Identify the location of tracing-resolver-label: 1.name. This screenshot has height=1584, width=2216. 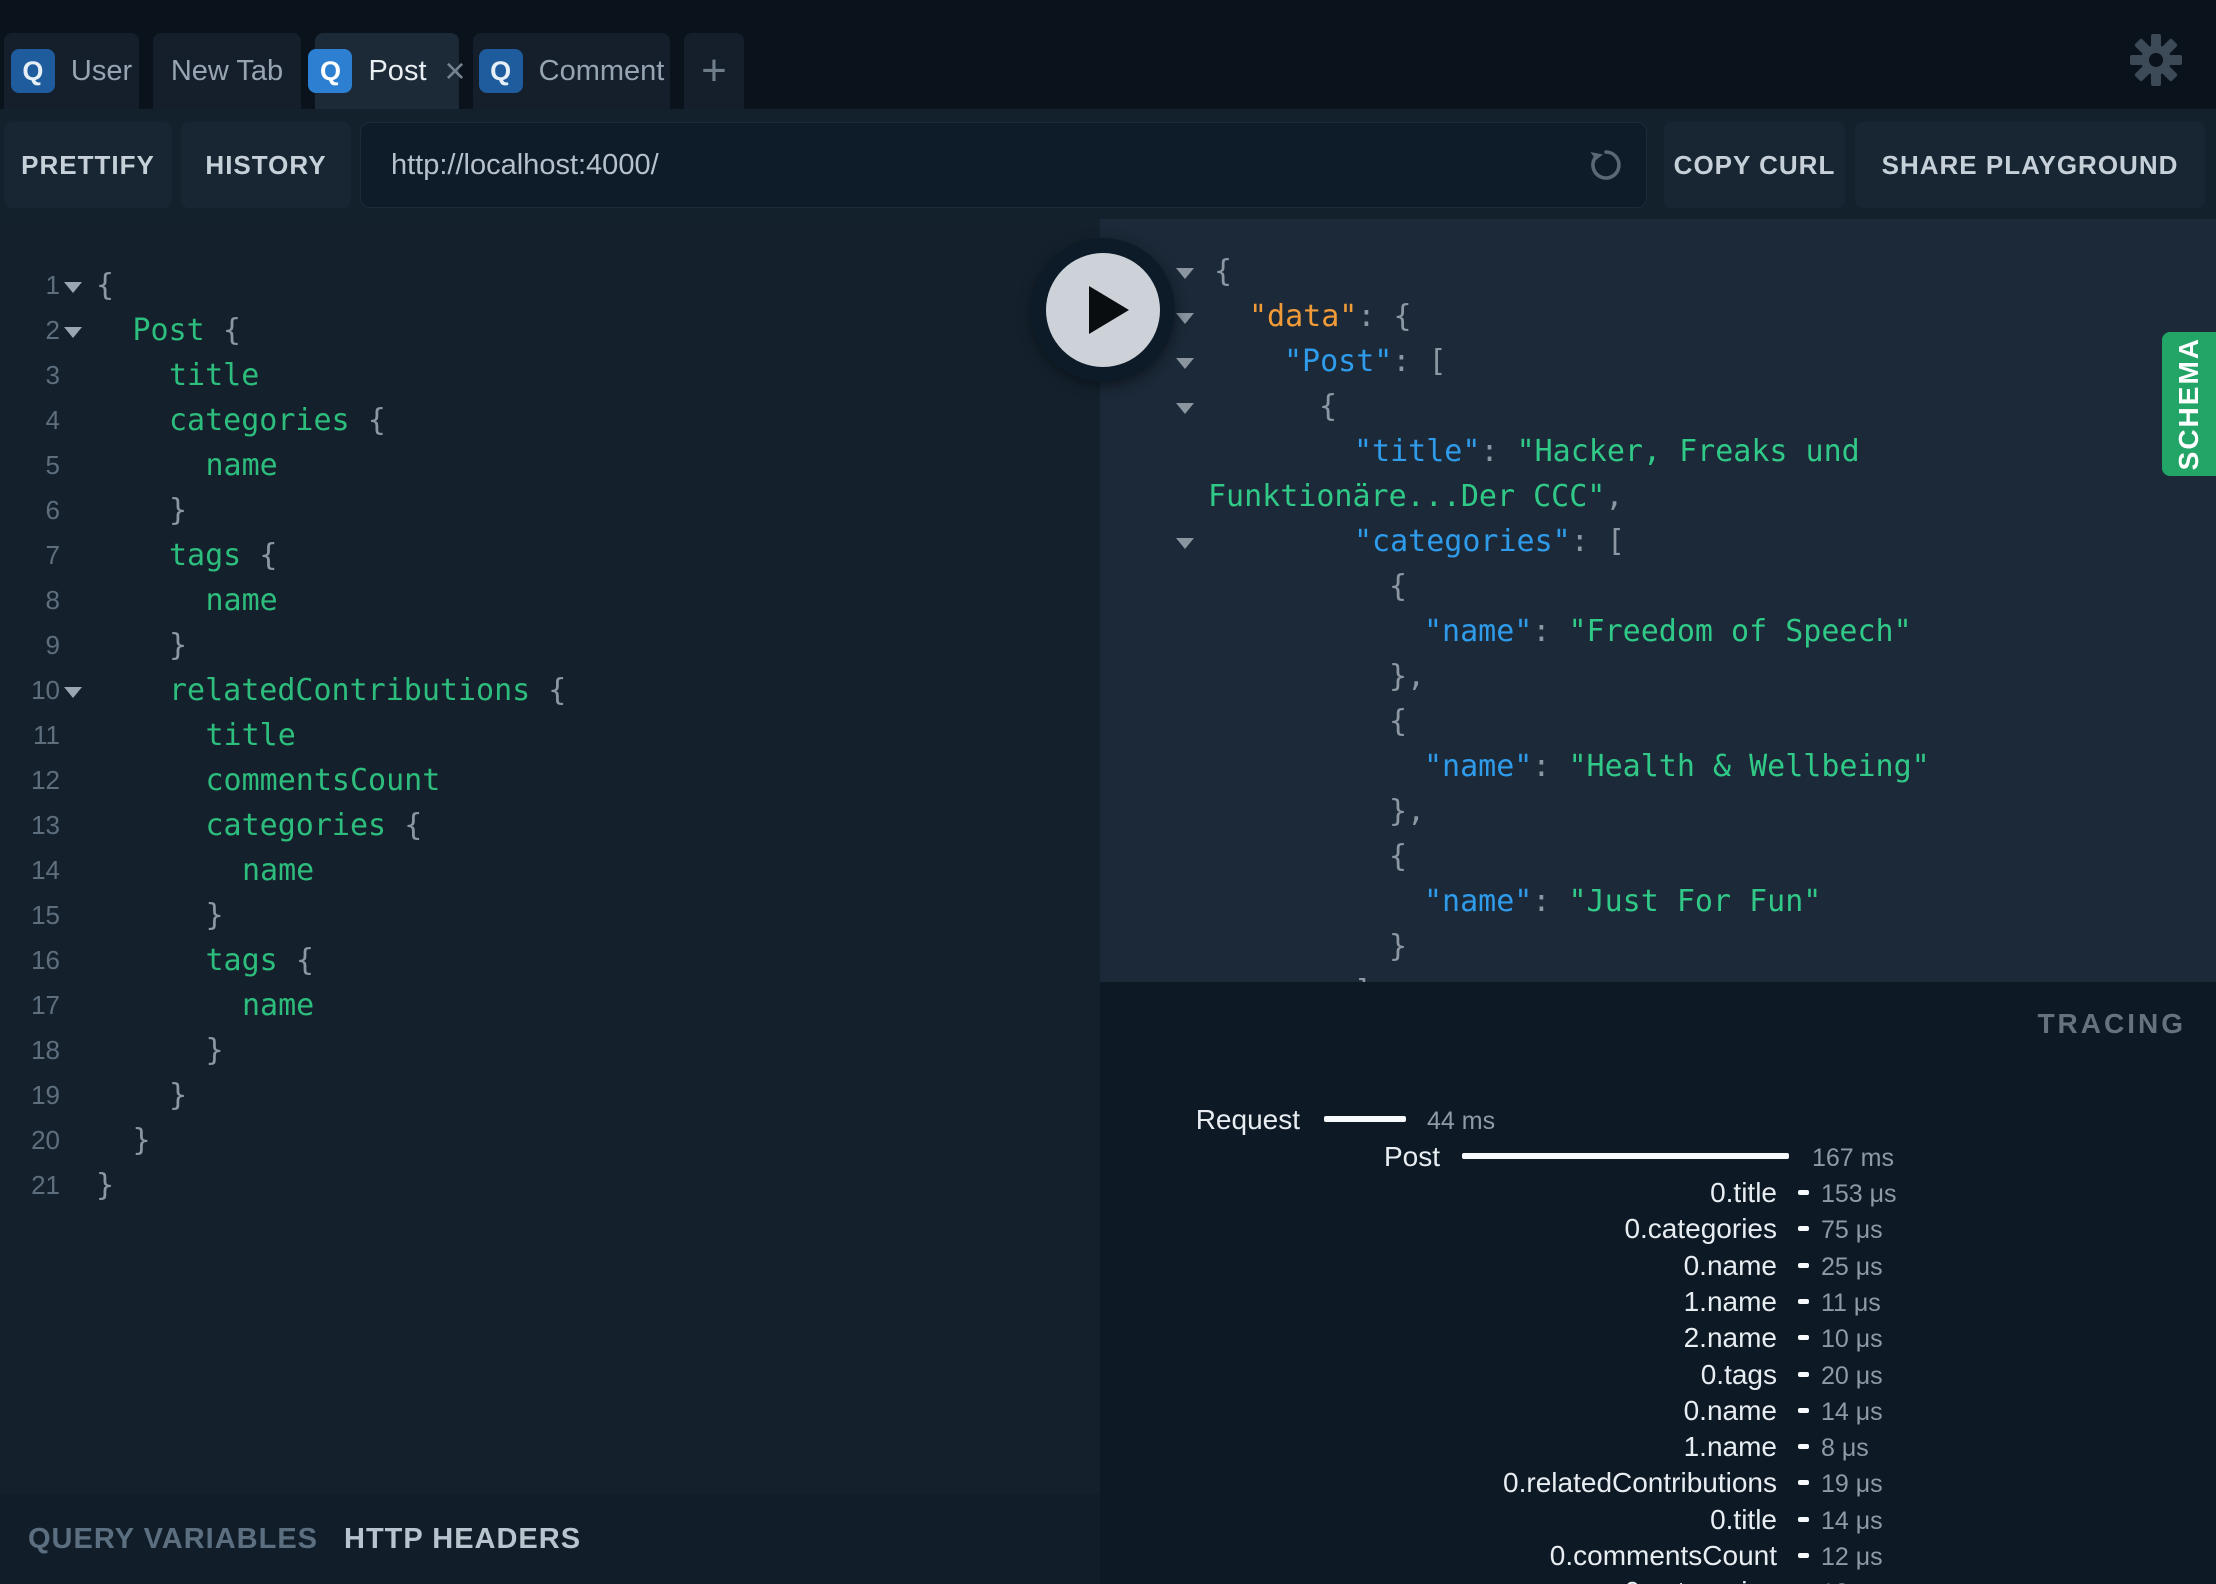
(1730, 1447).